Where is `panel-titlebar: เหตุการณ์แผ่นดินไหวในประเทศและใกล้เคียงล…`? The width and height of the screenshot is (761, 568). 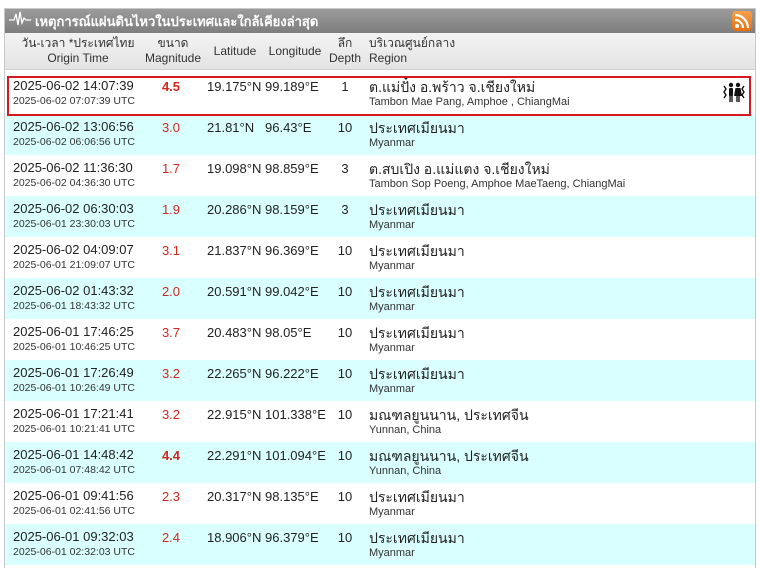
panel-titlebar: เหตุการณ์แผ่นดินไหวในประเทศและใกล้เคียงล… is located at coordinates (380, 21).